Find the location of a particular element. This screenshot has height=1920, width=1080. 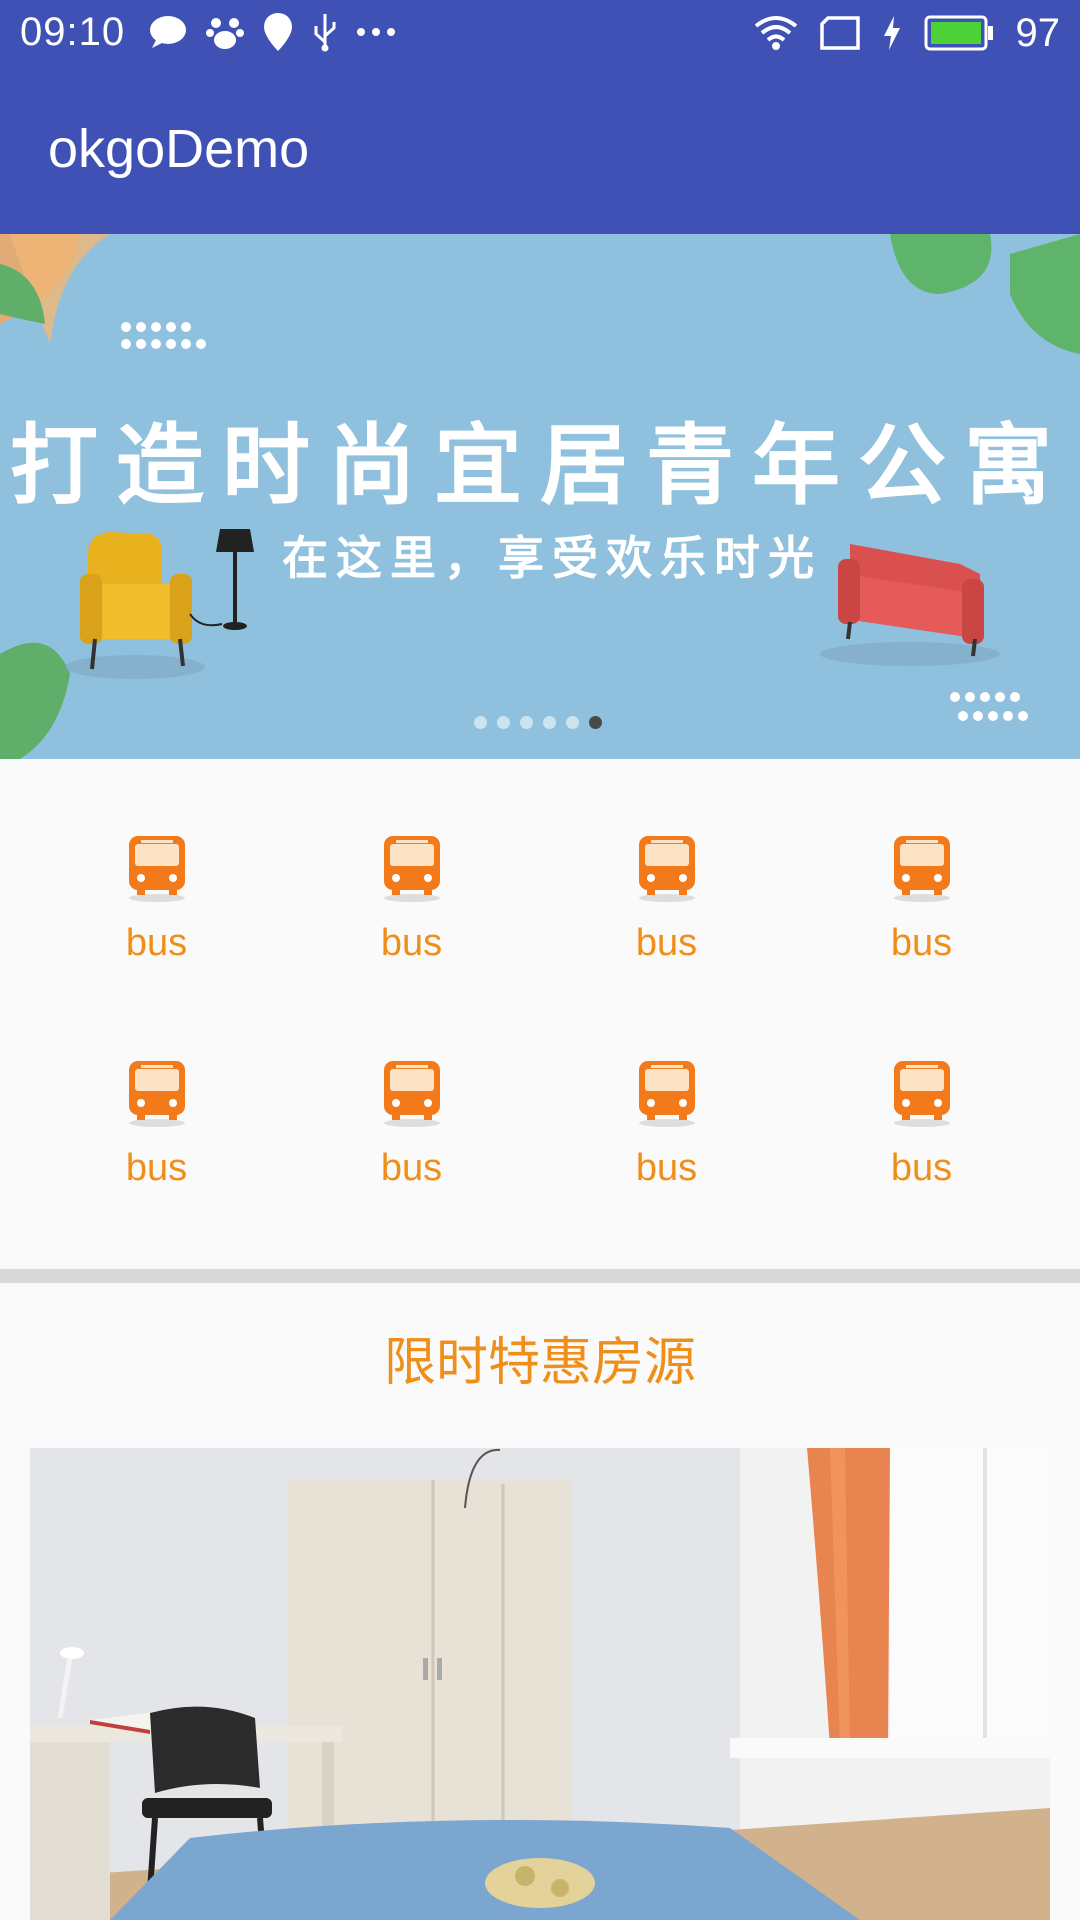

battery-icon is located at coordinates (958, 33).